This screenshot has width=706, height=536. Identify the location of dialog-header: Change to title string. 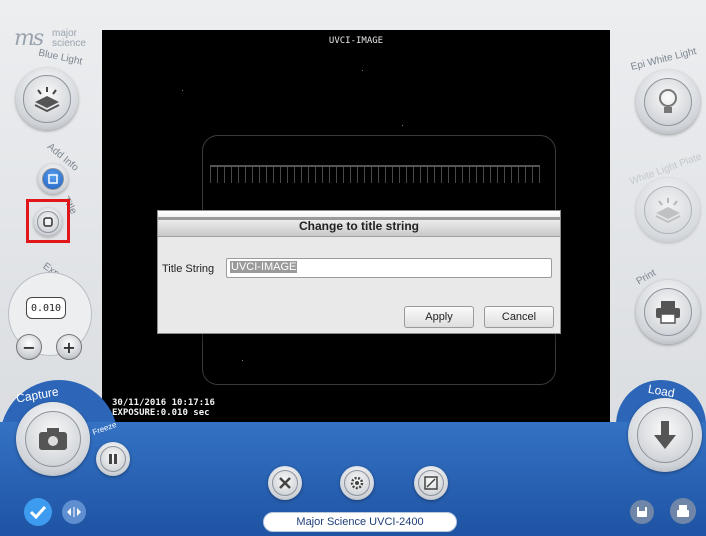
(359, 224).